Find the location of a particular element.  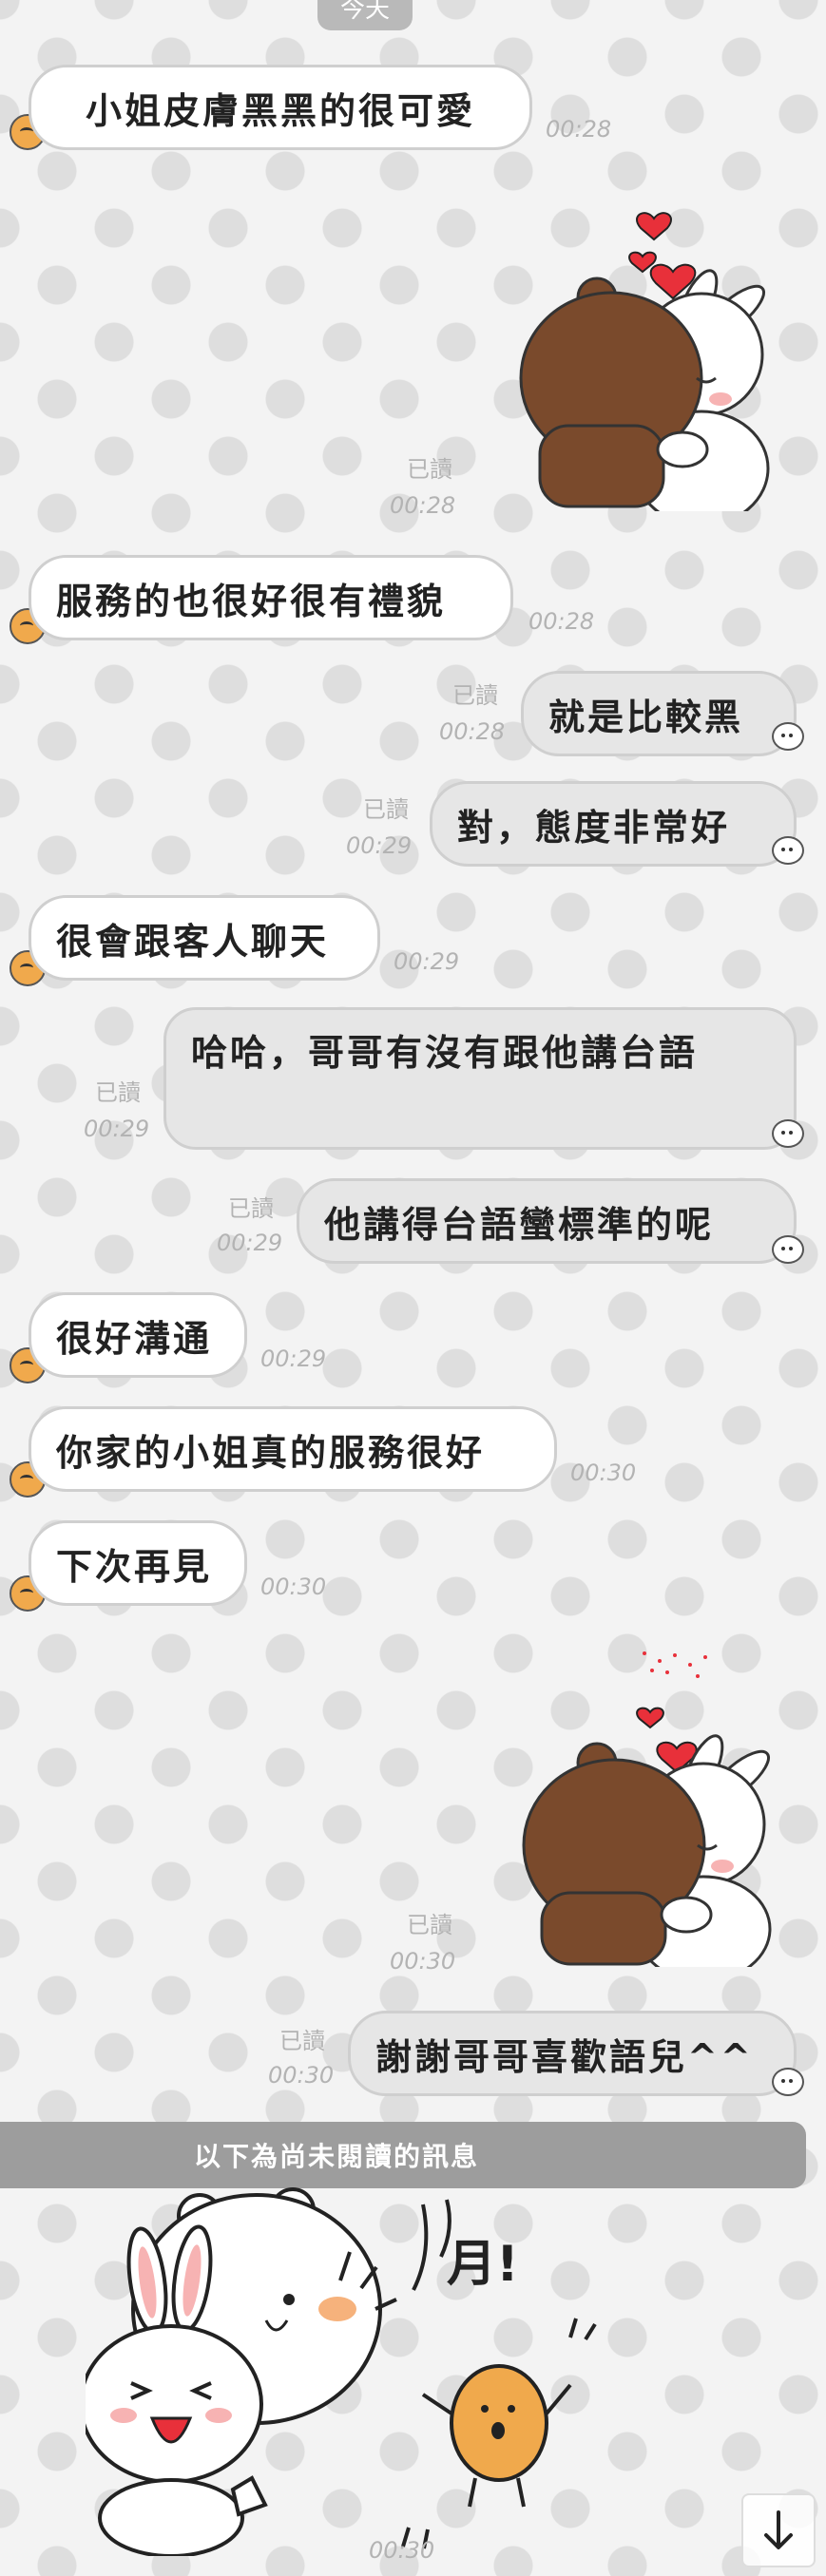

message-bubble: 你家的小姐真的服務很好 is located at coordinates (293, 1449).